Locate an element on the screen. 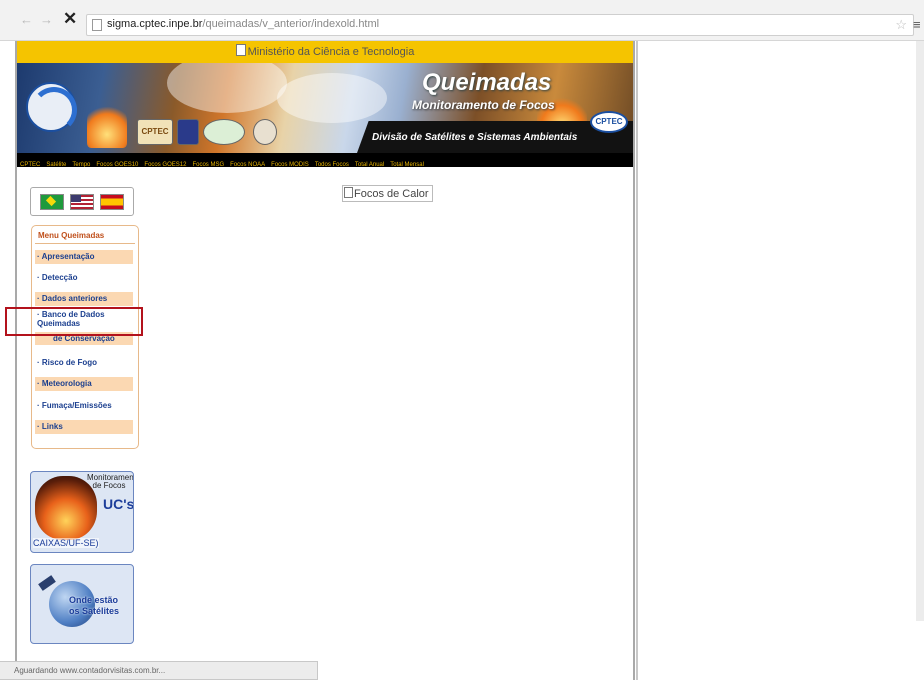  panel-sat-text: Onde estão os Satélites is located at coordinates (94, 606).